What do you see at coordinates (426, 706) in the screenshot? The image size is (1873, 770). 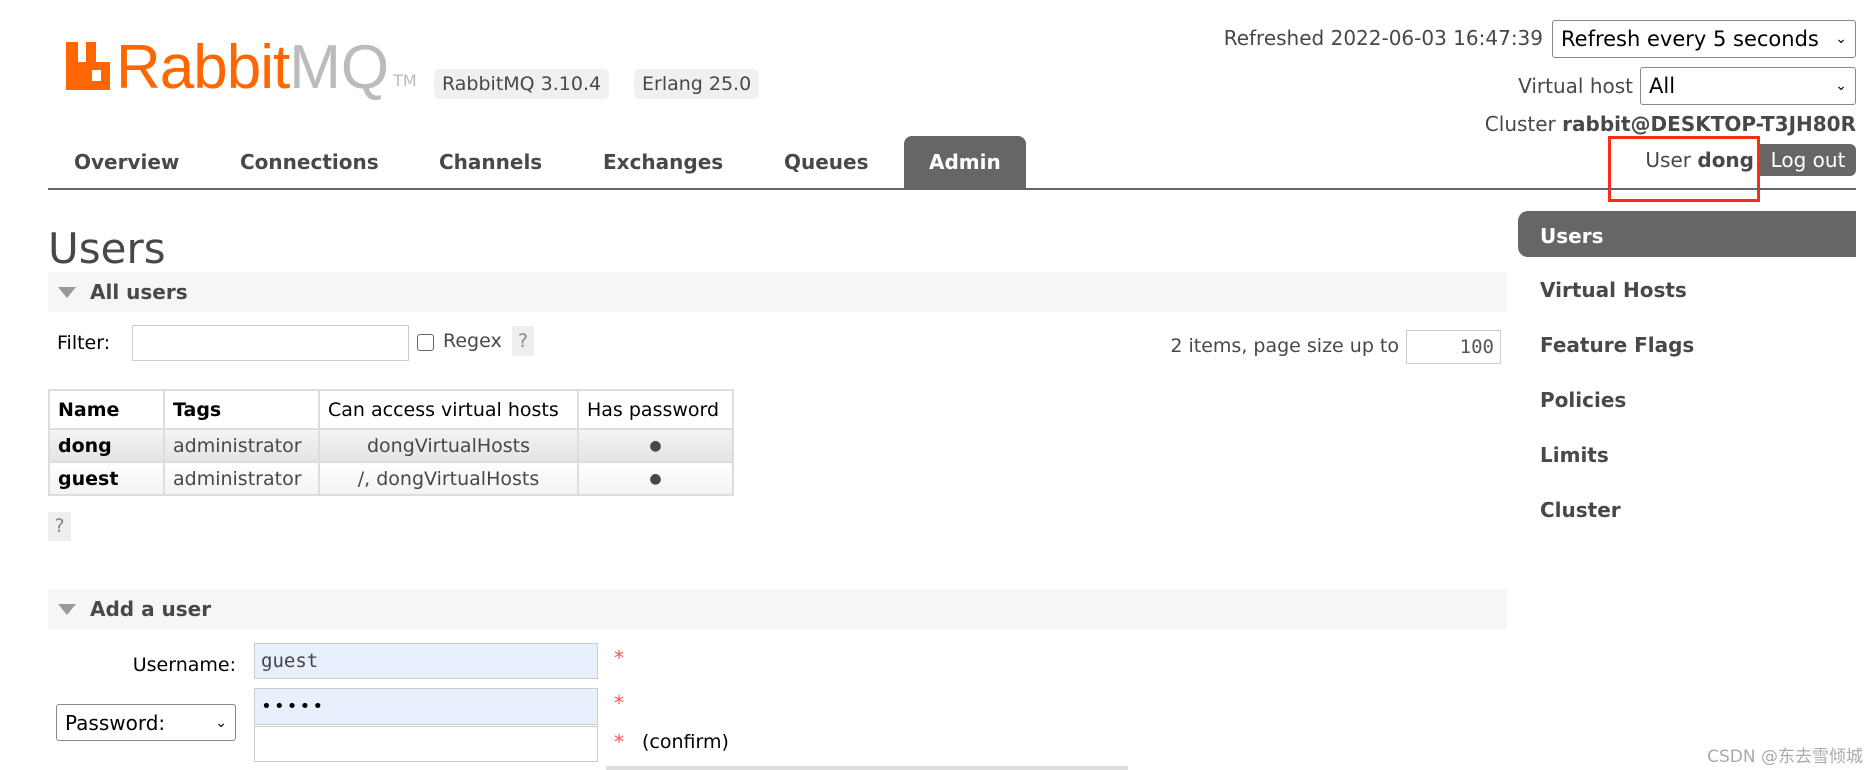 I see `password-input` at bounding box center [426, 706].